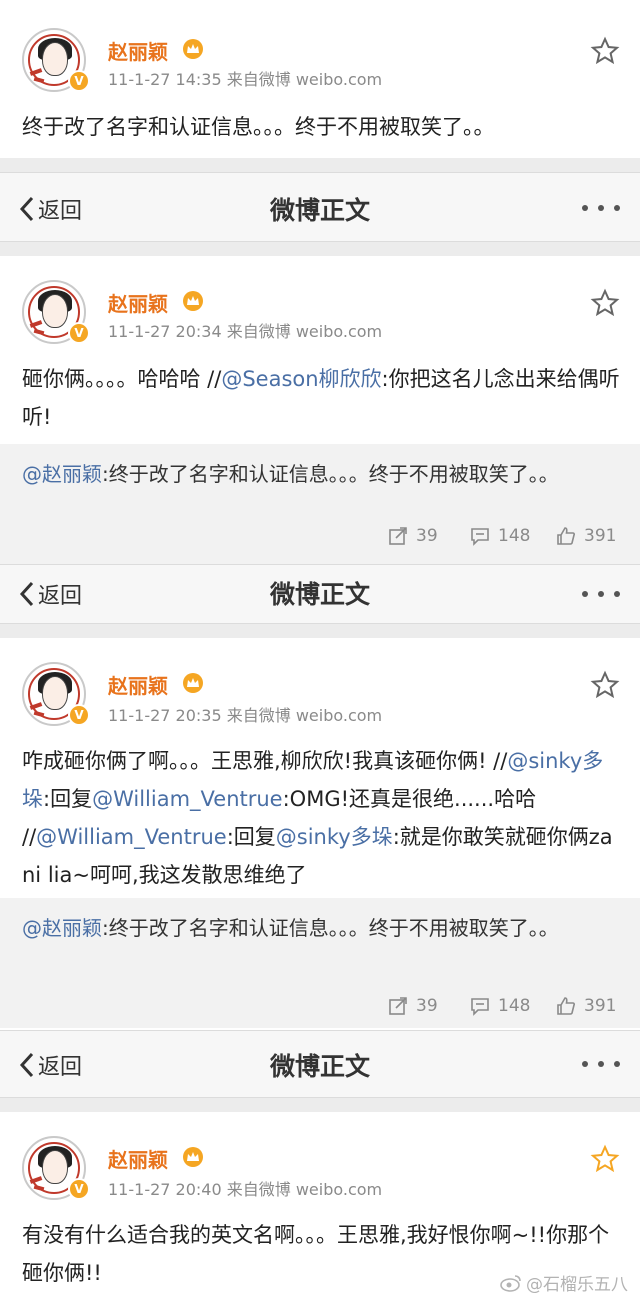  I want to click on post-meta: 11-1-27 20:40 来自微博 weibo.com, so click(245, 1189).